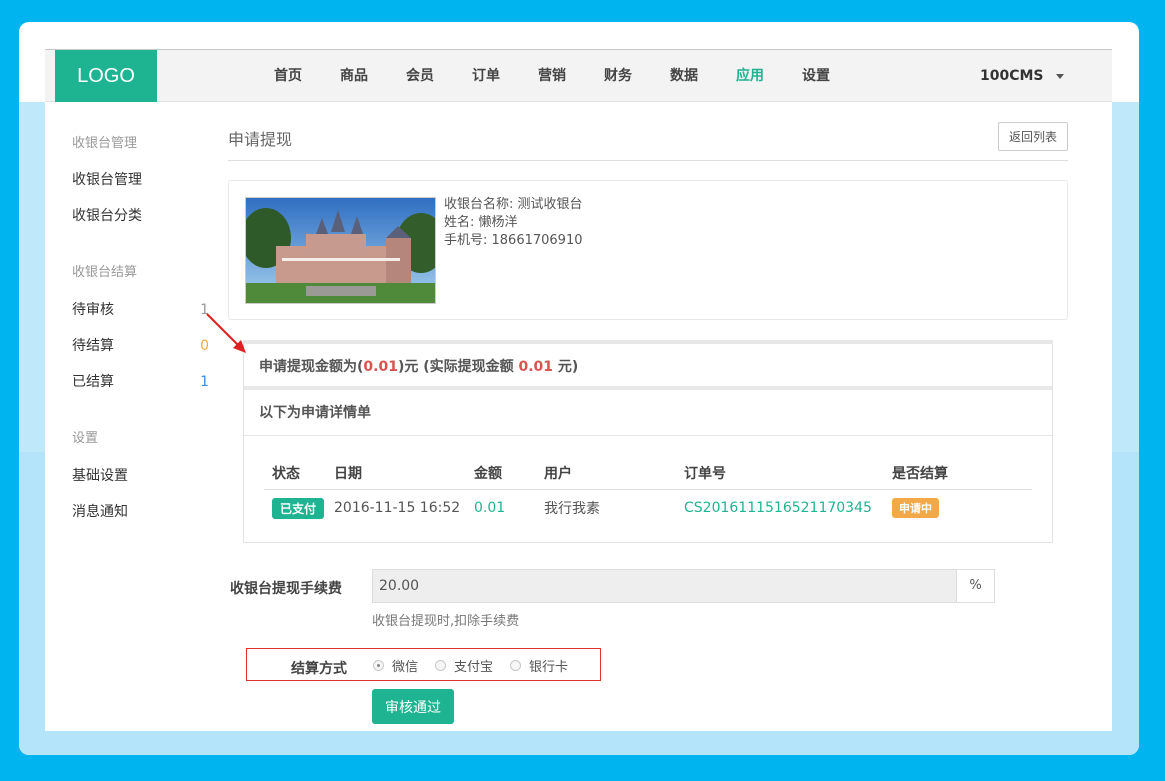 Image resolution: width=1165 pixels, height=781 pixels. Describe the element at coordinates (93, 382) in the screenshot. I see `sidebar-item-label: 已结算` at that location.